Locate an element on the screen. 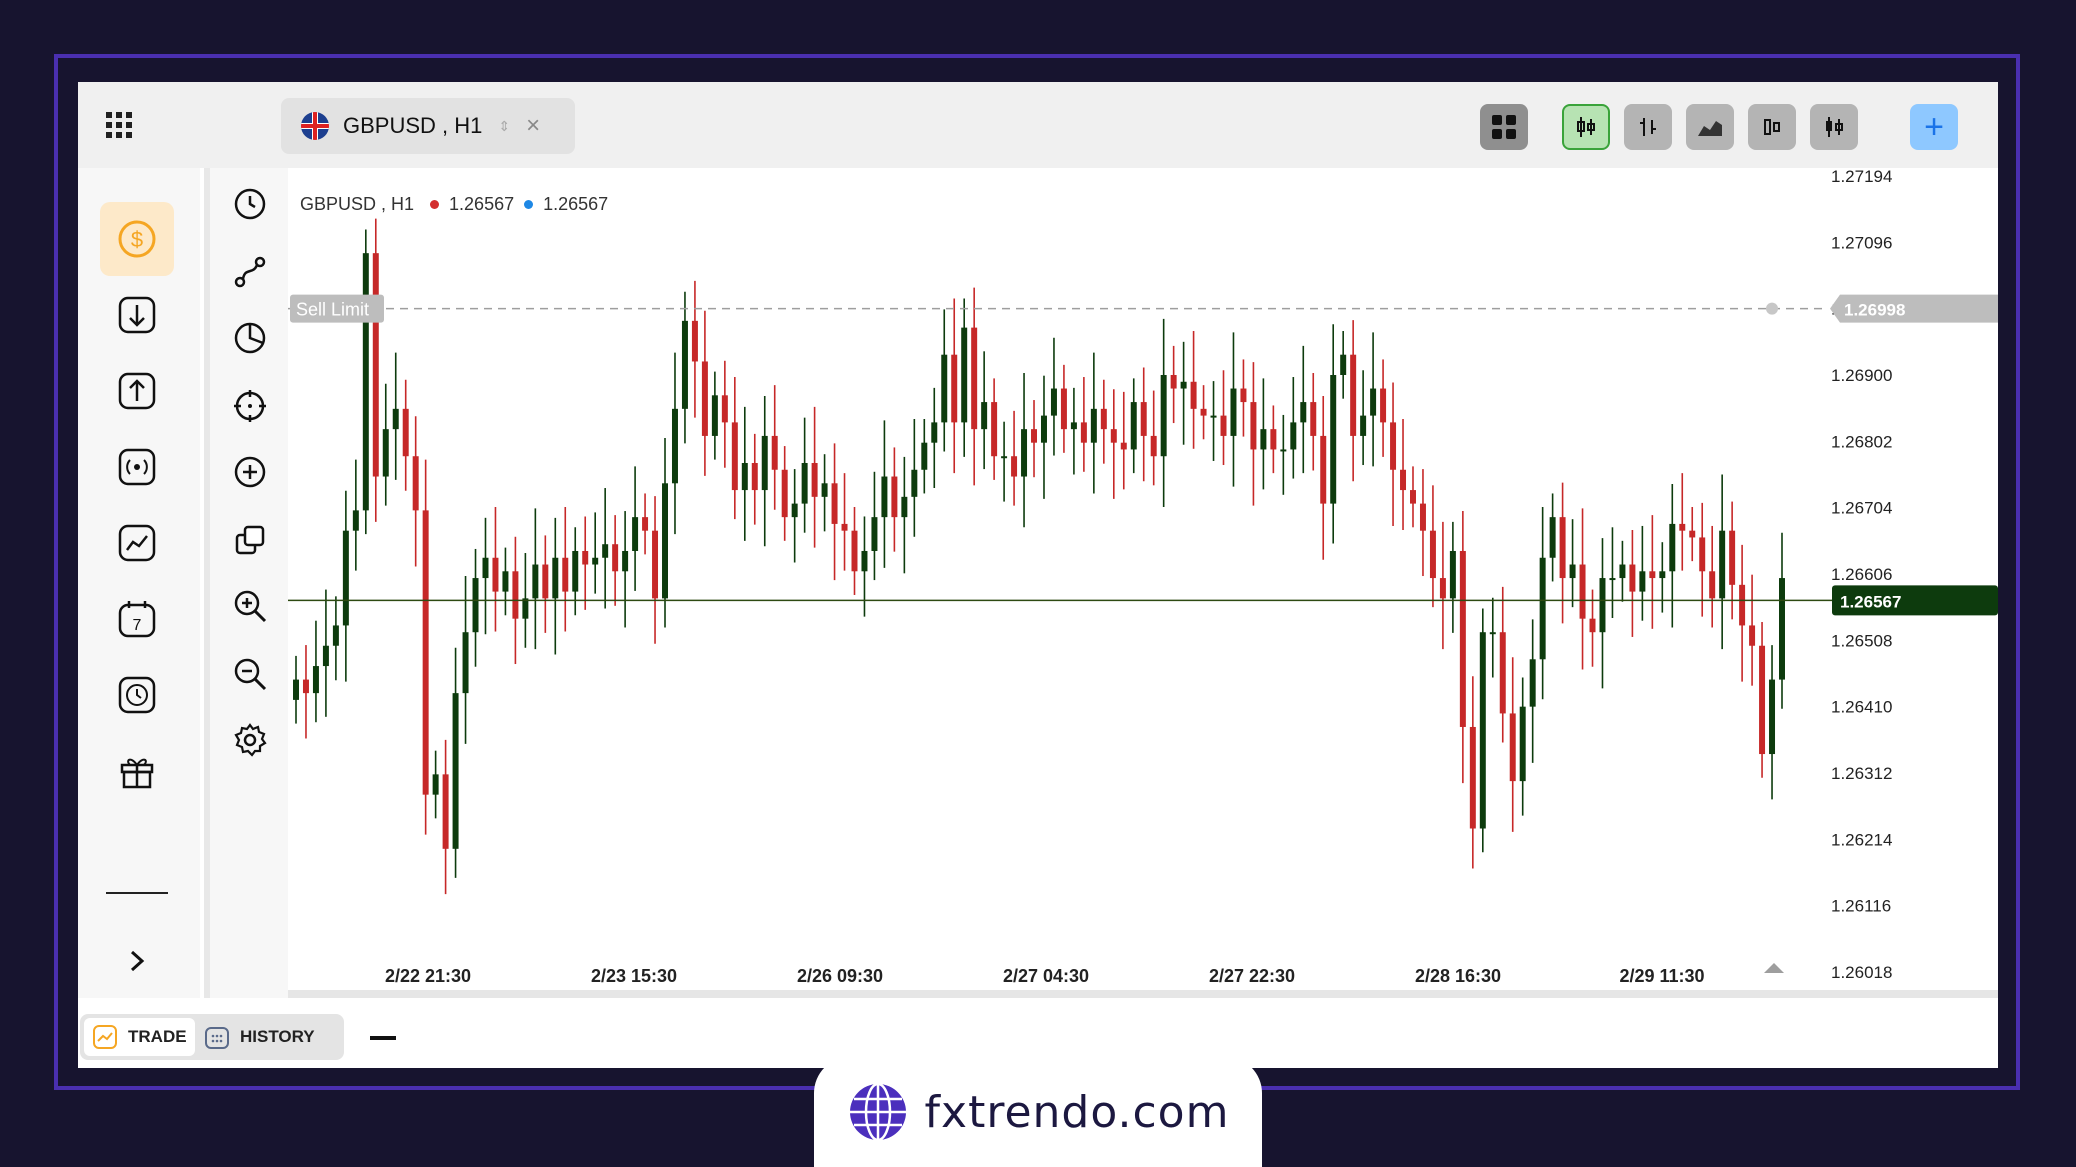  y-tick-label: 1.26312 is located at coordinates (1861, 773).